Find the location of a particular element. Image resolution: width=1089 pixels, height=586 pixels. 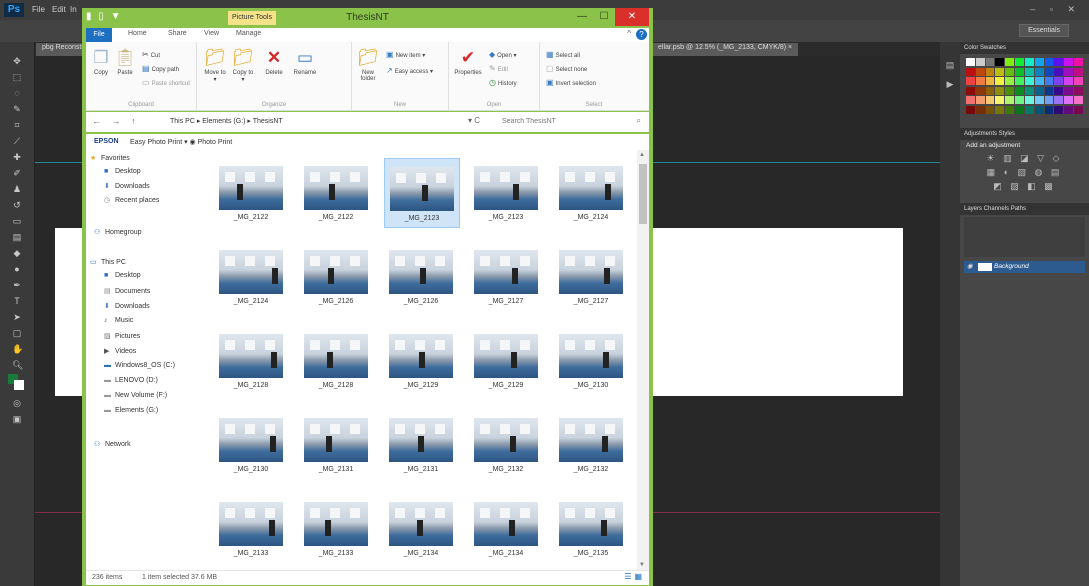

delete-button: ✕ Delete is located at coordinates (274, 62).